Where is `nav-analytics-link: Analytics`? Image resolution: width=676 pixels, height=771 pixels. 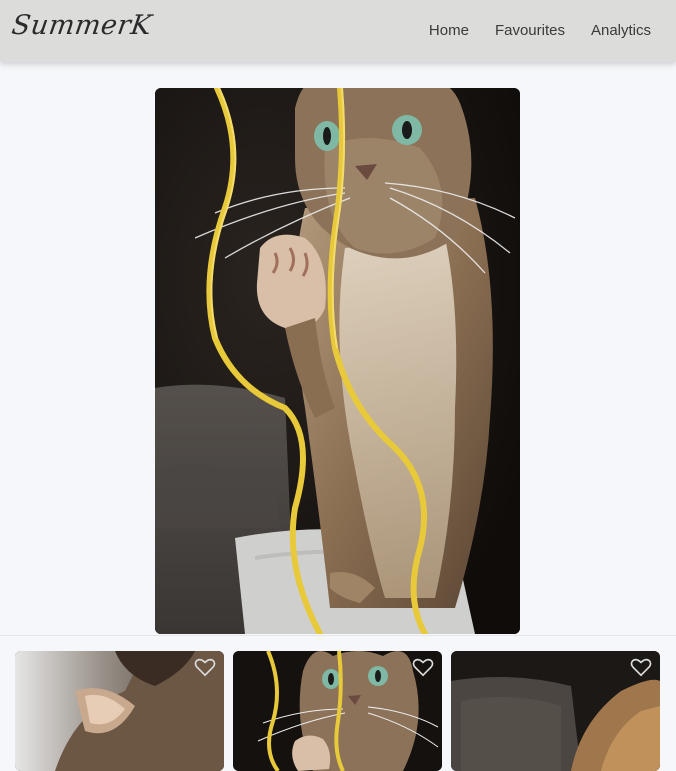 nav-analytics-link: Analytics is located at coordinates (621, 30).